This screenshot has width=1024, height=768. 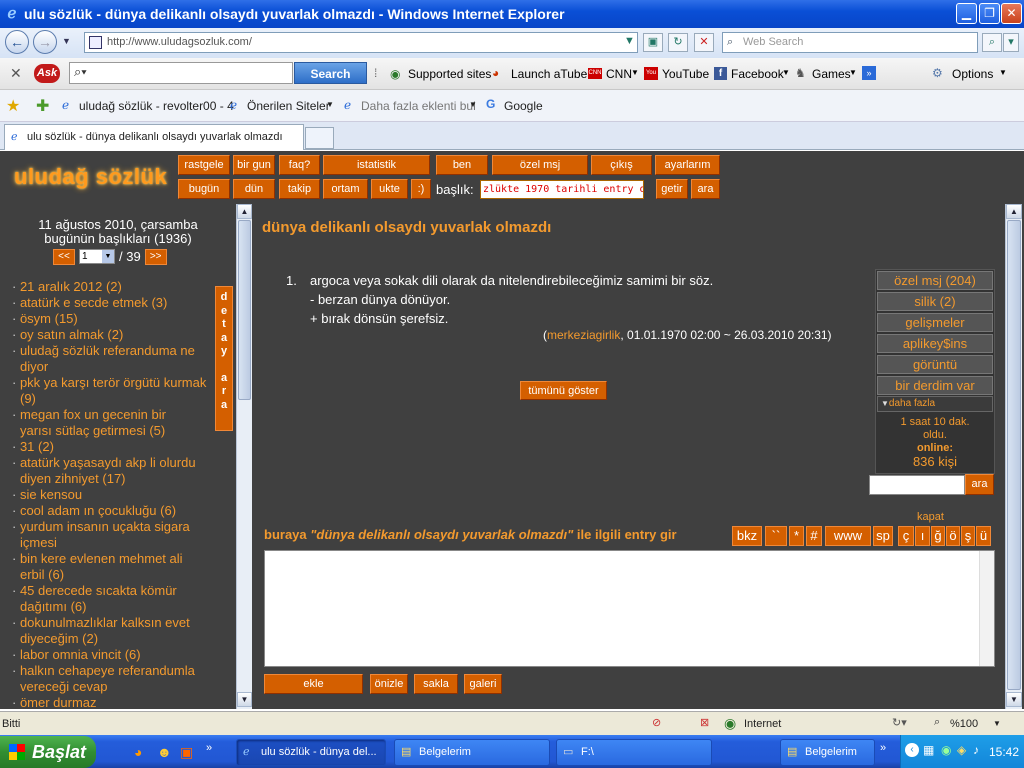 I want to click on menu-bugun: bugün, so click(x=204, y=189).